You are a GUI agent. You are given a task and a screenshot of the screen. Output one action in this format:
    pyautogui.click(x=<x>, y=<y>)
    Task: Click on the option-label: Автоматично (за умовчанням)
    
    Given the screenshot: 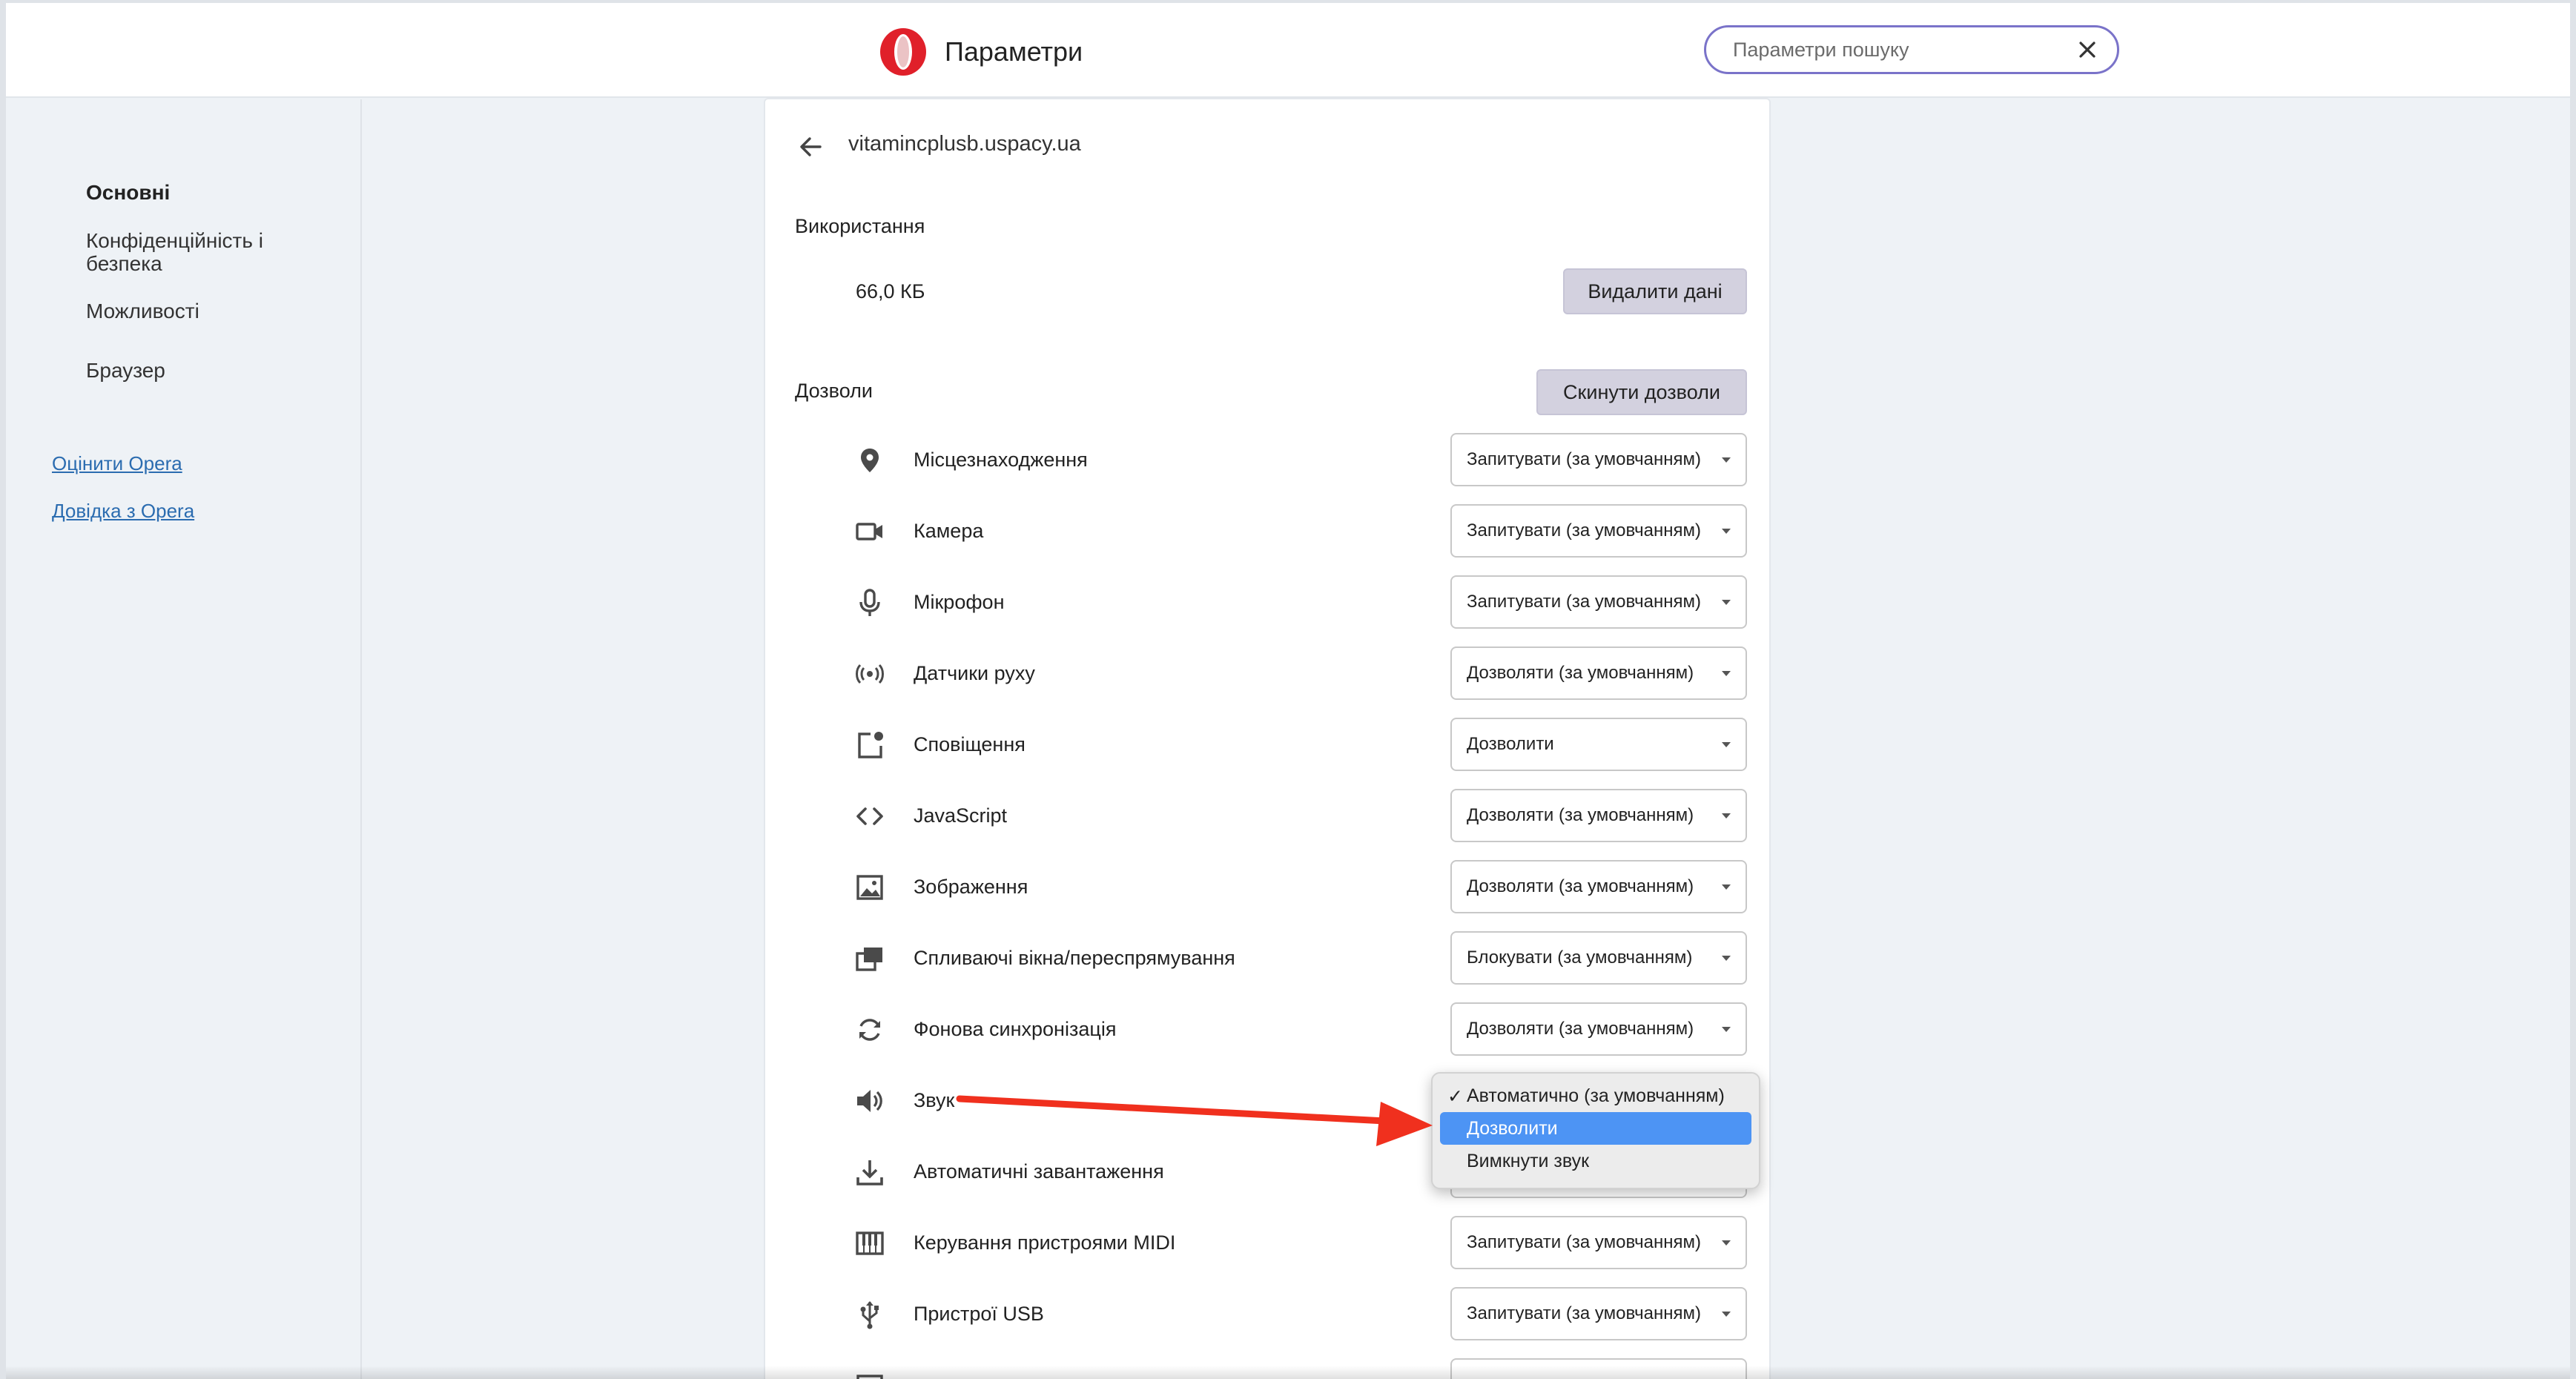 What is the action you would take?
    pyautogui.click(x=1596, y=1095)
    